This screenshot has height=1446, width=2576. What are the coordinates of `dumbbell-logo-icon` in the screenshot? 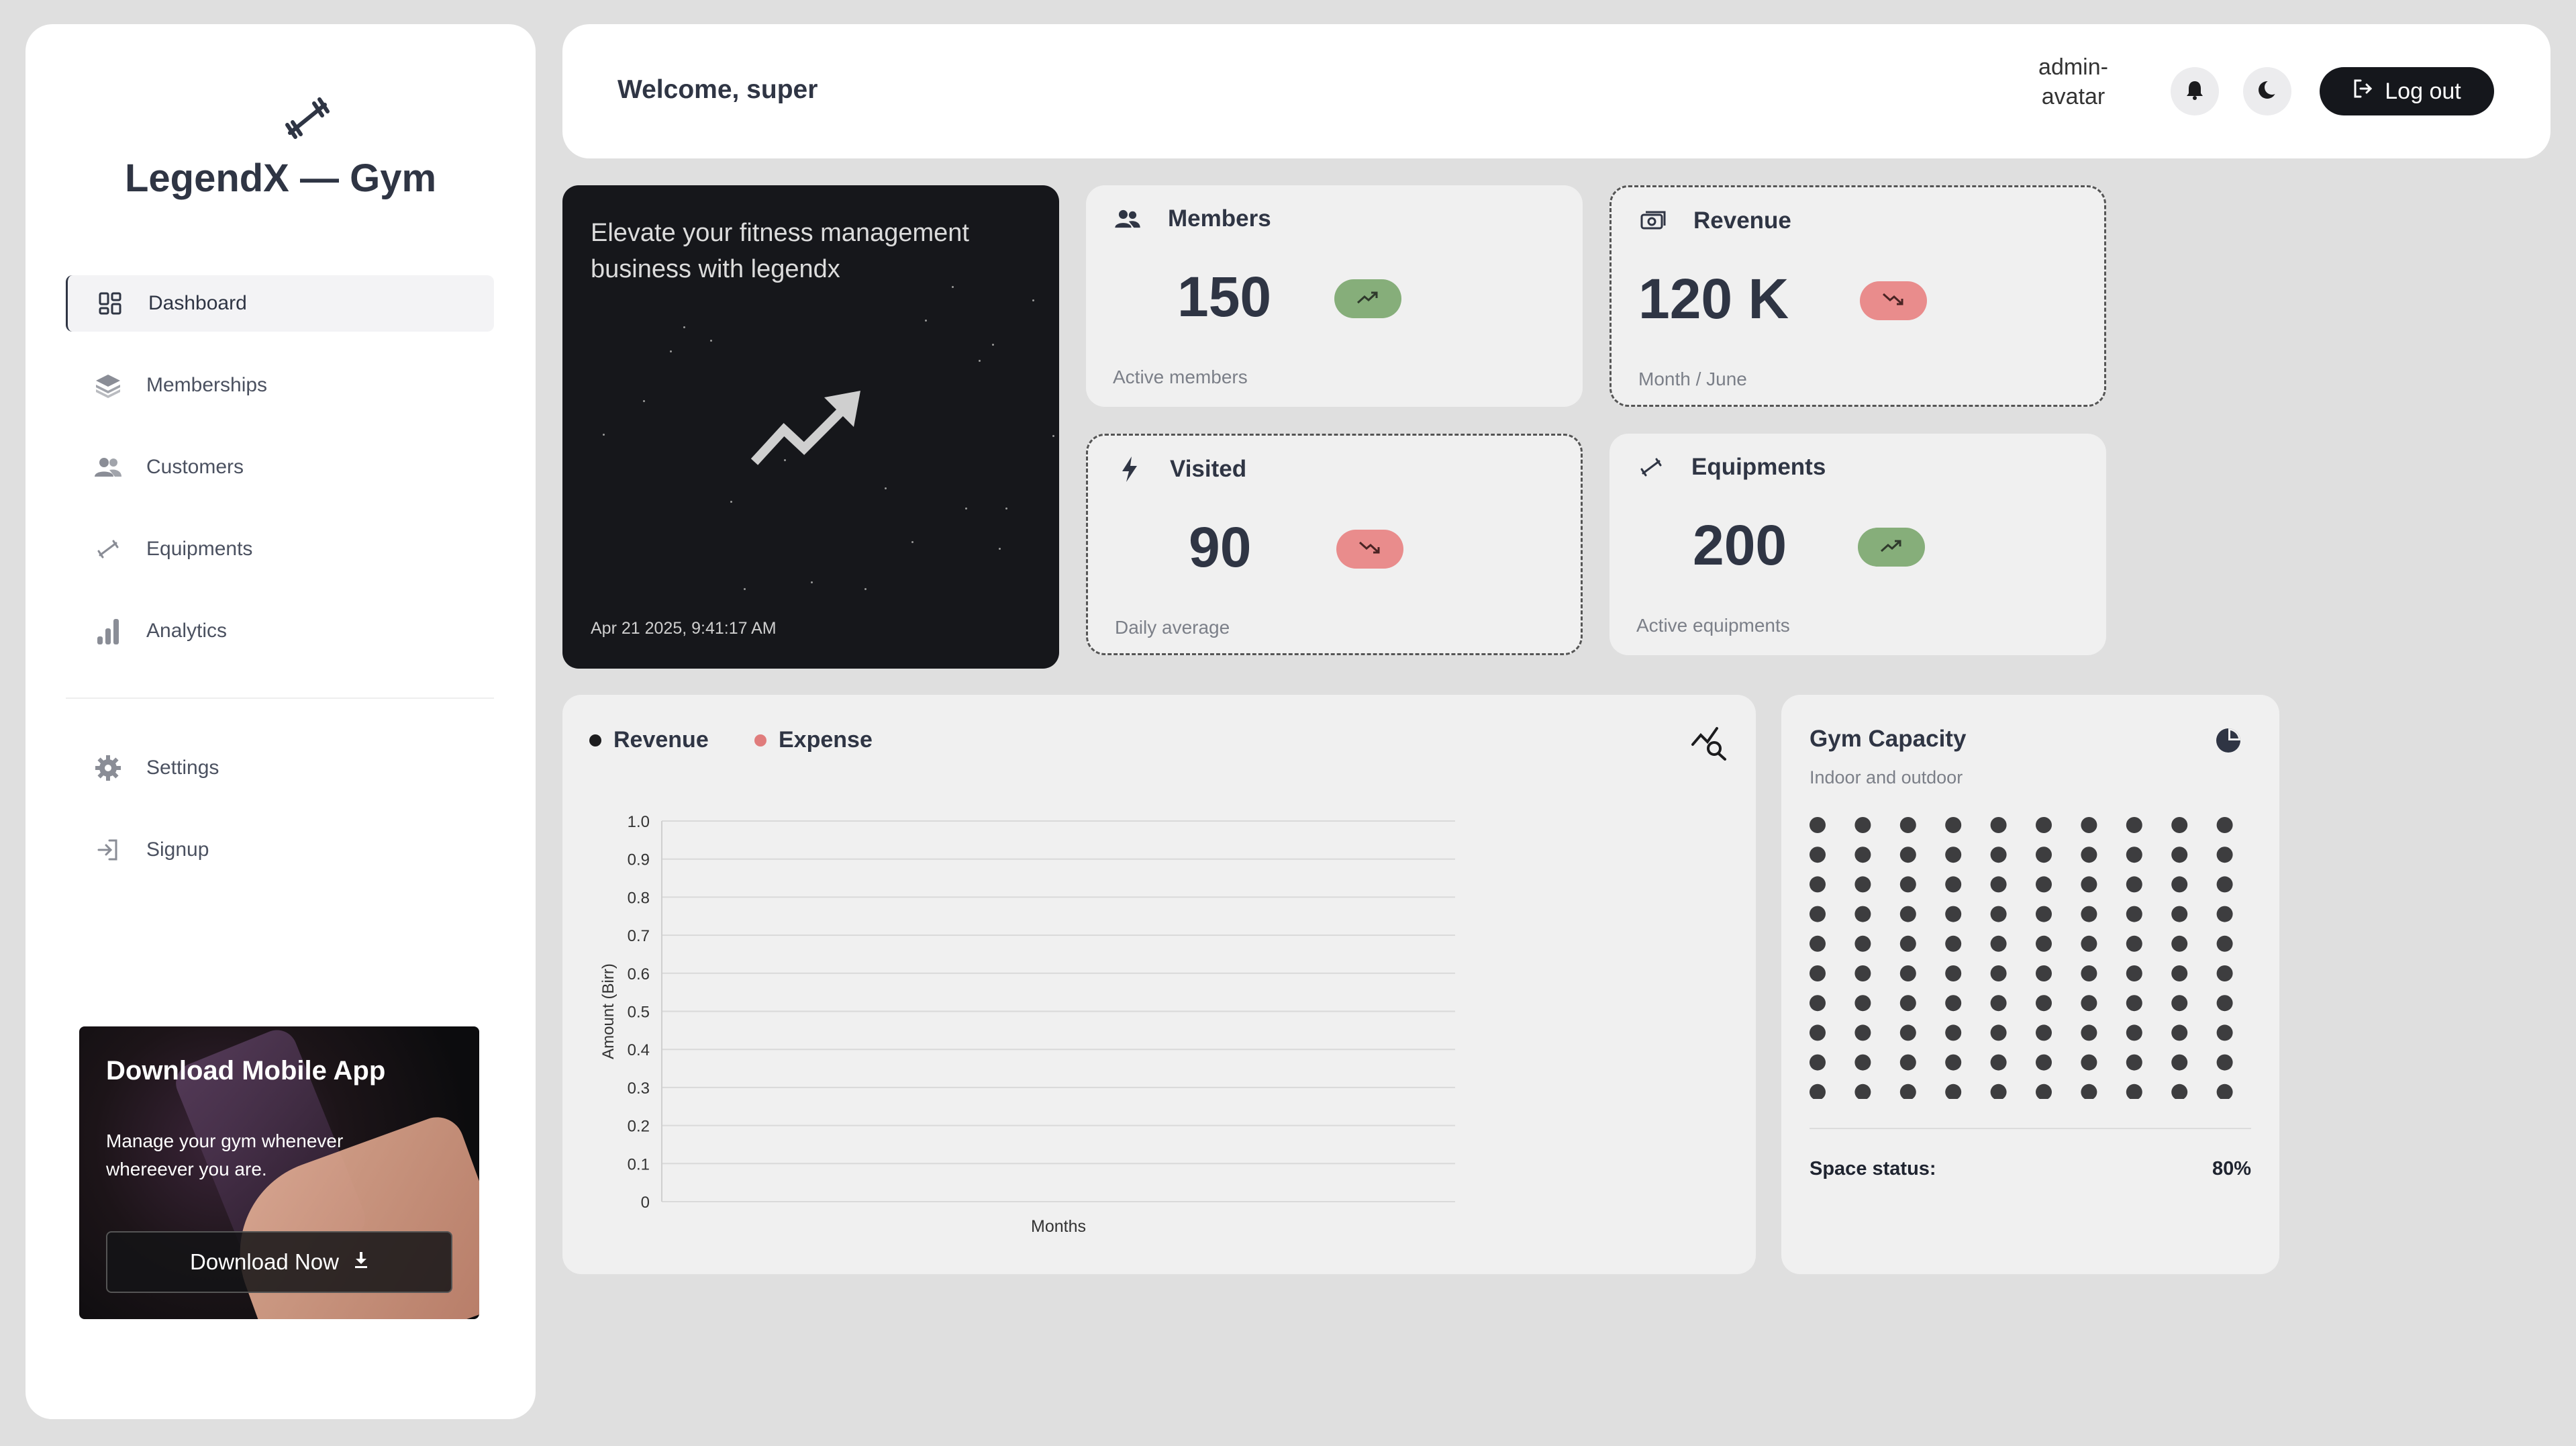 It's located at (307, 118).